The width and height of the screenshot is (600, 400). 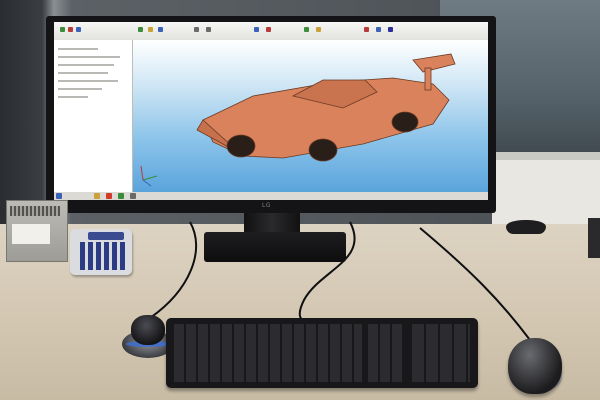 What do you see at coordinates (526, 227) in the screenshot?
I see `puck-device` at bounding box center [526, 227].